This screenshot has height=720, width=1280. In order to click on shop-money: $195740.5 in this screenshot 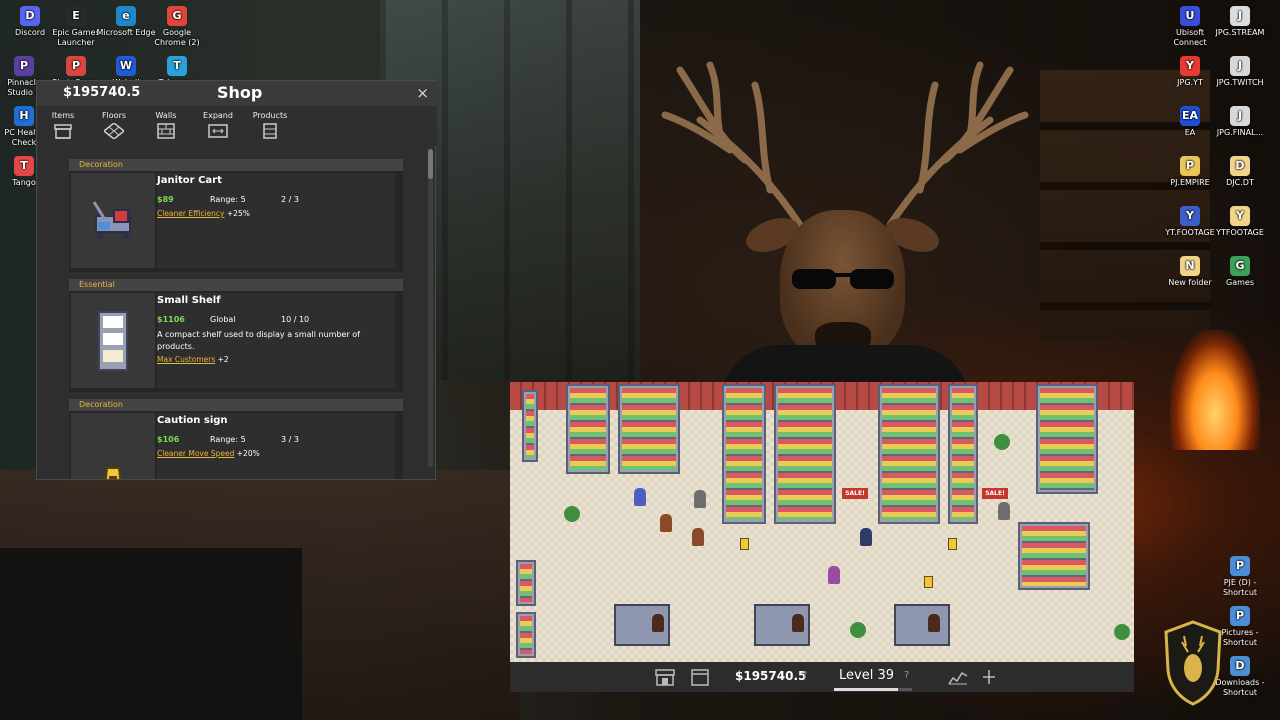, I will do `click(102, 92)`.